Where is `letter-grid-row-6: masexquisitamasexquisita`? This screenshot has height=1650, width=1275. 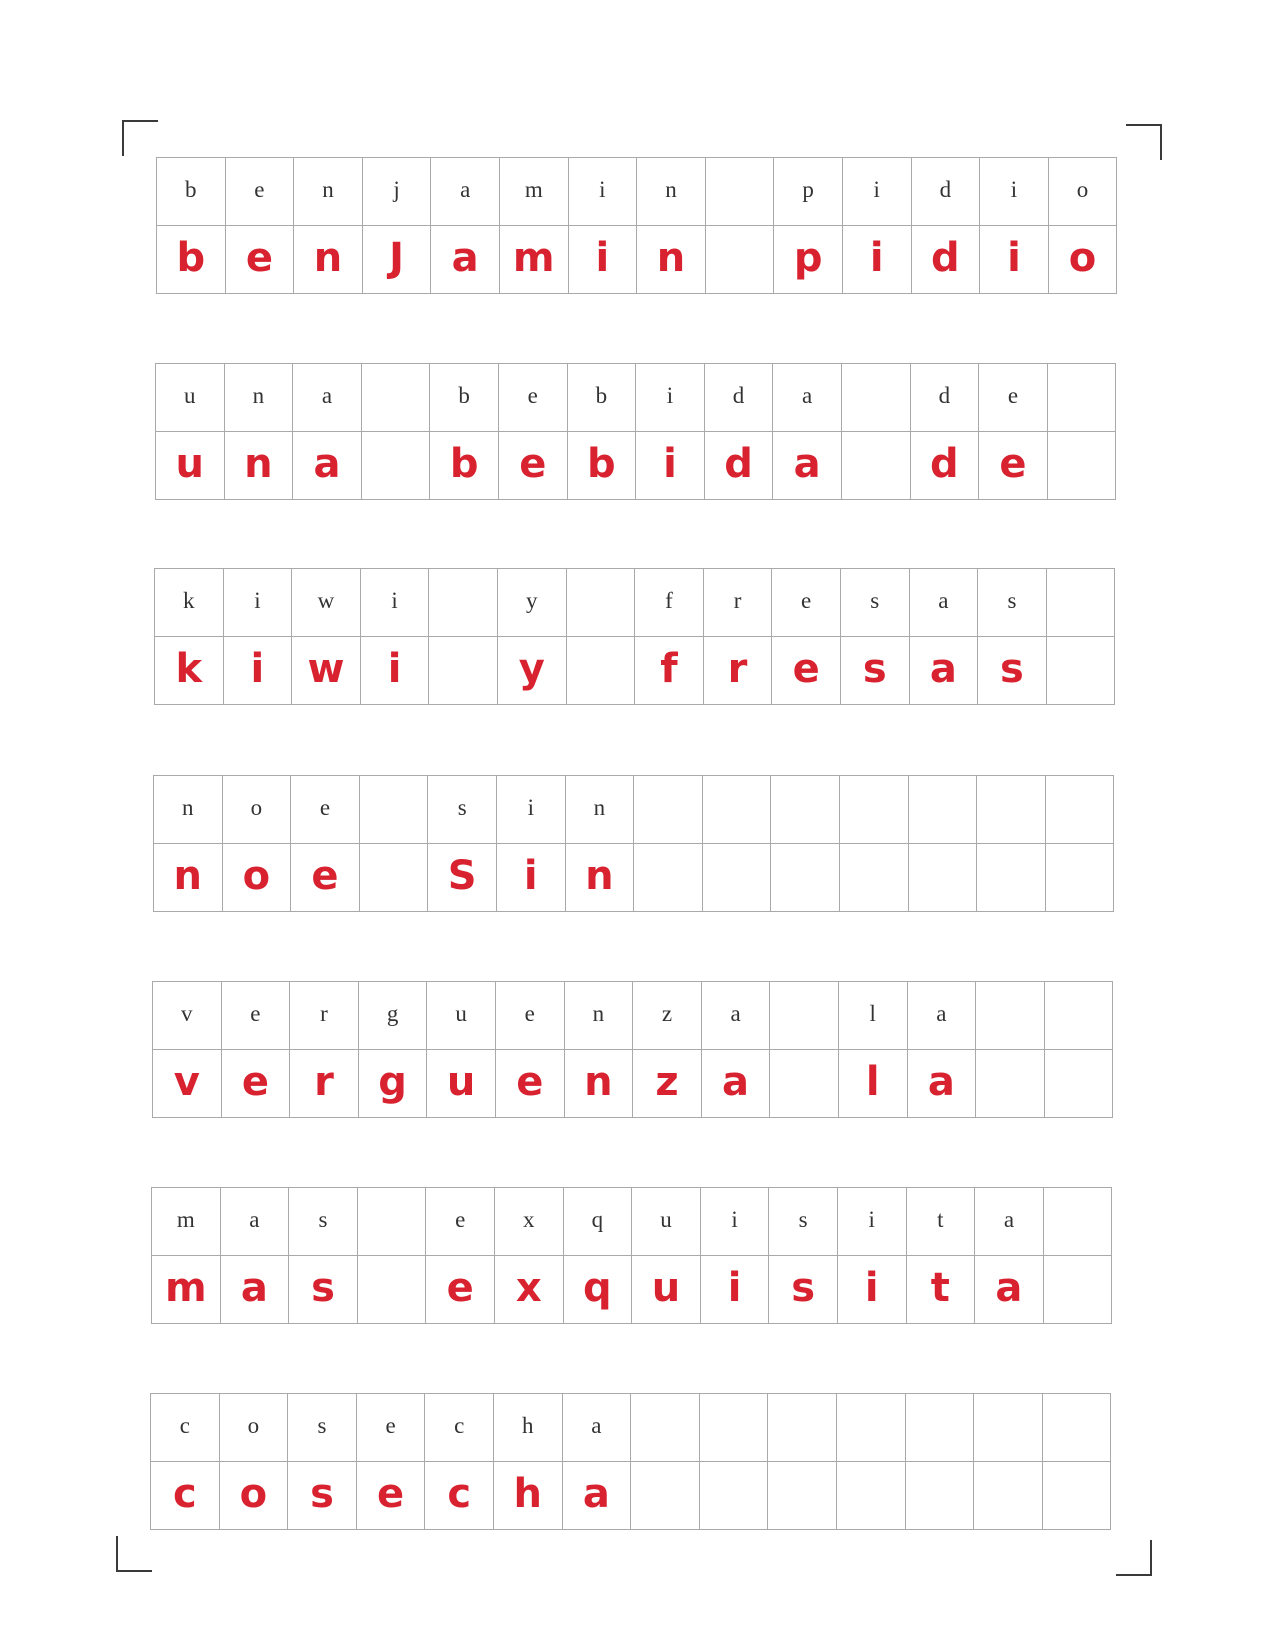
letter-grid-row-6: masexquisitamasexquisita is located at coordinates (632, 1255).